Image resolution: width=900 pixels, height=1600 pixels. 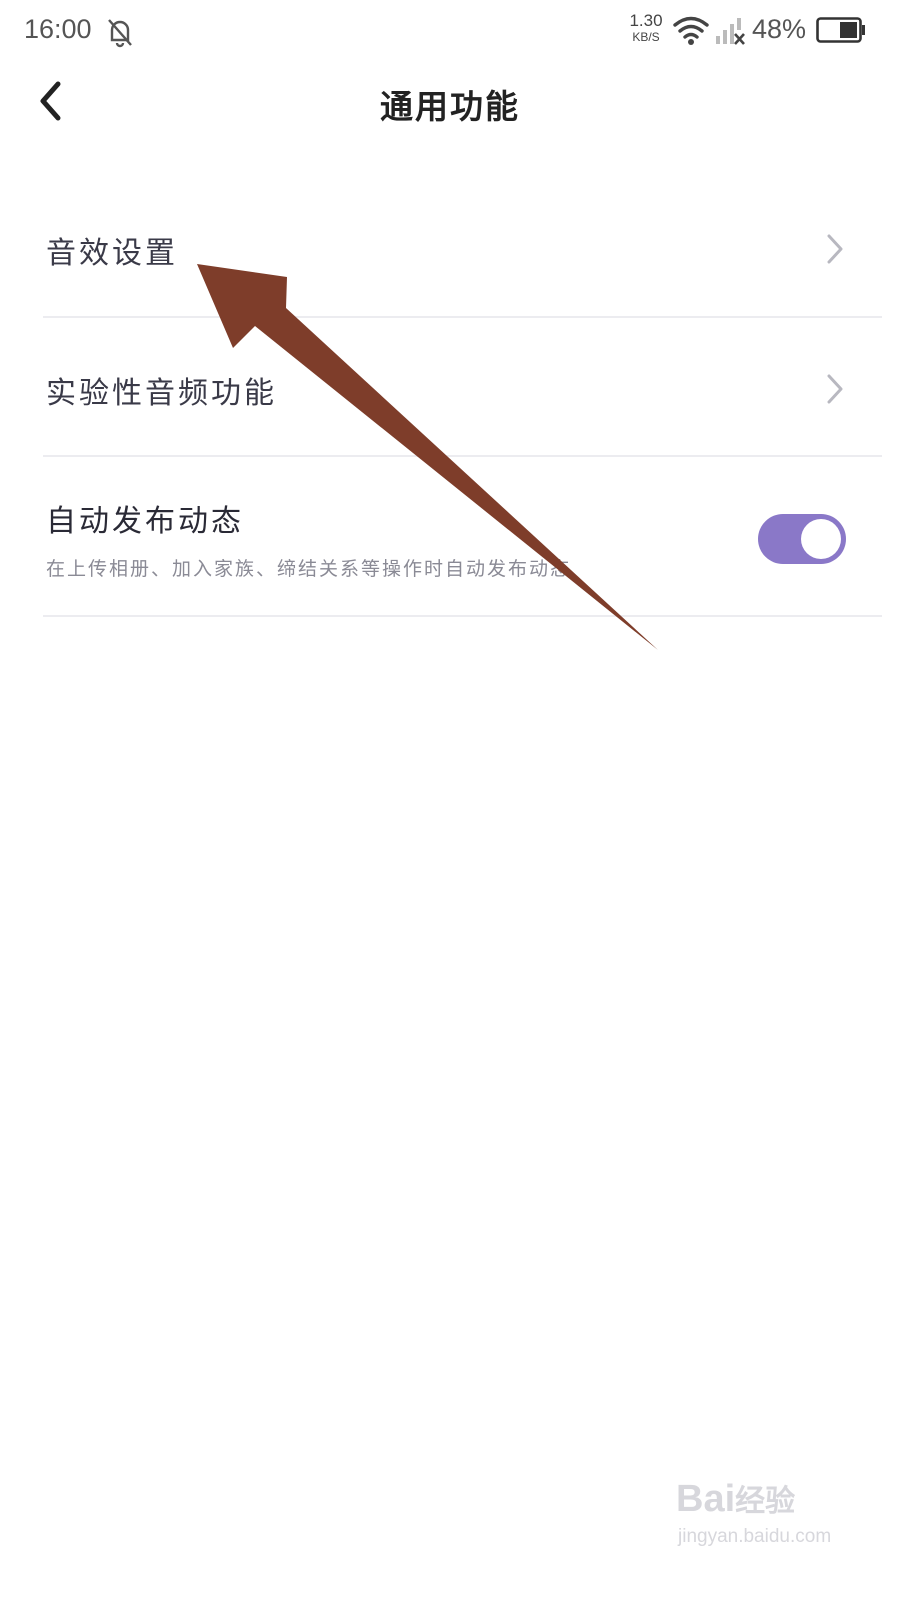 What do you see at coordinates (58, 29) in the screenshot?
I see `status-time: 16:00` at bounding box center [58, 29].